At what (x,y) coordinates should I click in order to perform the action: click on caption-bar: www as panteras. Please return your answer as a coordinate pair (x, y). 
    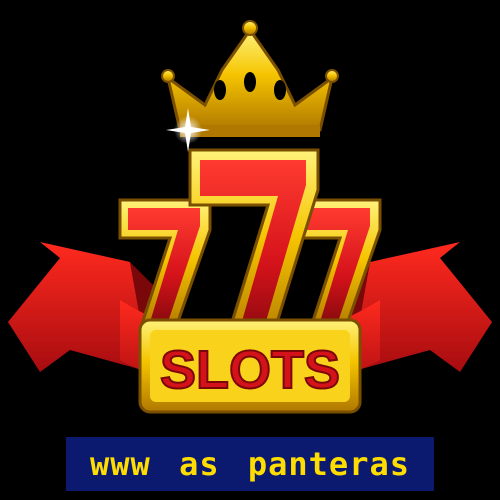
    Looking at the image, I should click on (250, 464).